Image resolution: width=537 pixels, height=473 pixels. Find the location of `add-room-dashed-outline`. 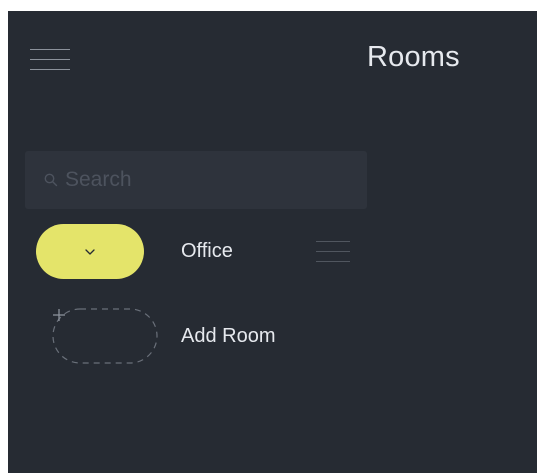

add-room-dashed-outline is located at coordinates (105, 336).